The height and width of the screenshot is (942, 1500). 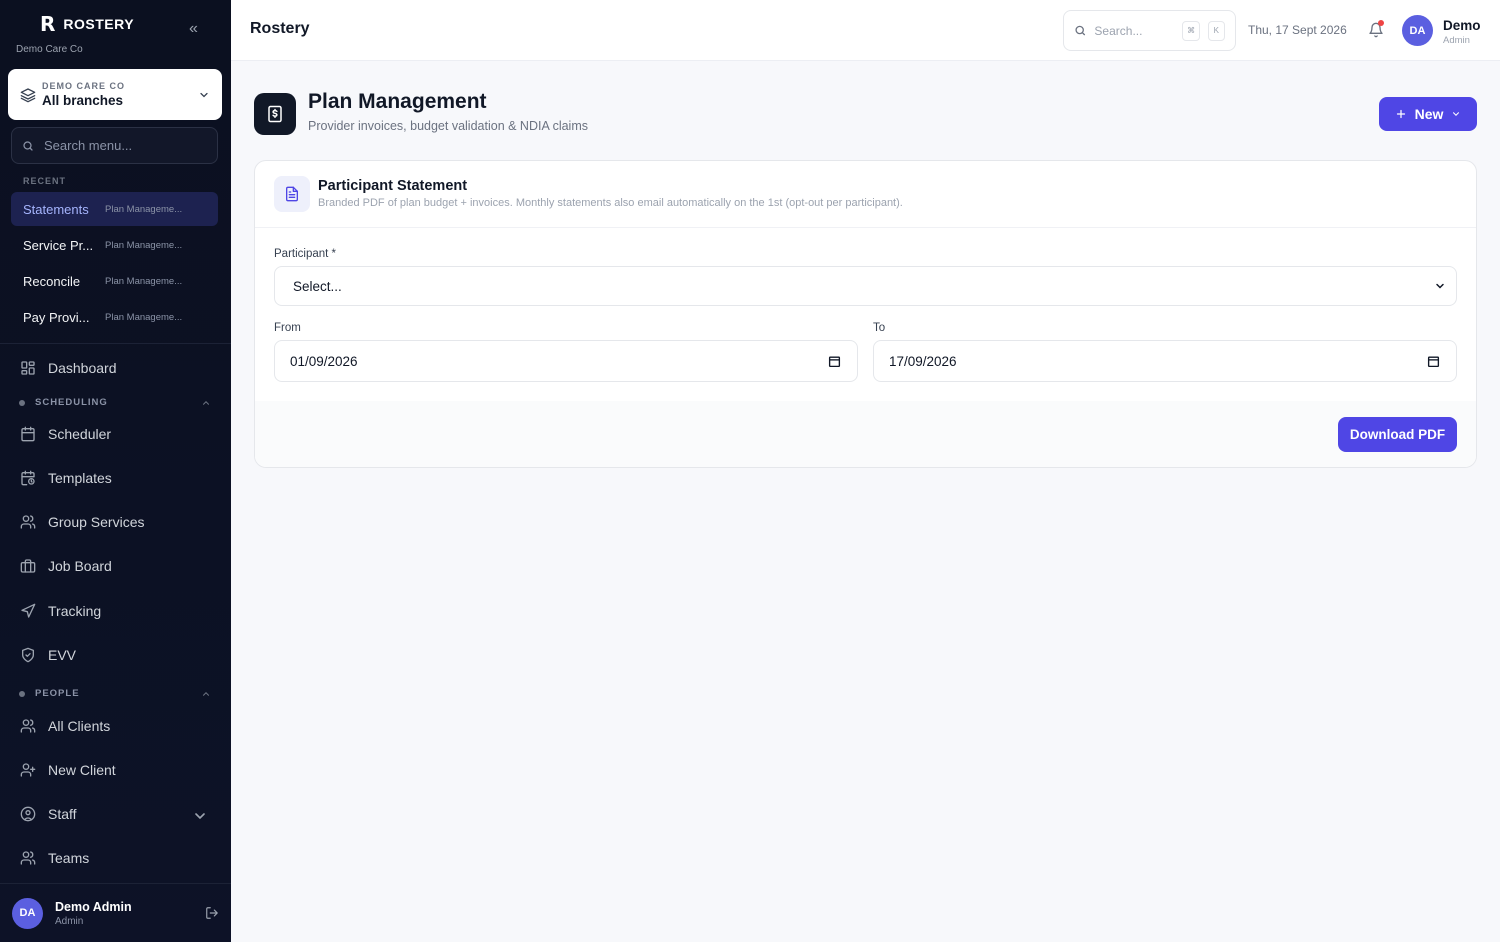 I want to click on rostery-logo-icon: R, so click(x=48, y=24).